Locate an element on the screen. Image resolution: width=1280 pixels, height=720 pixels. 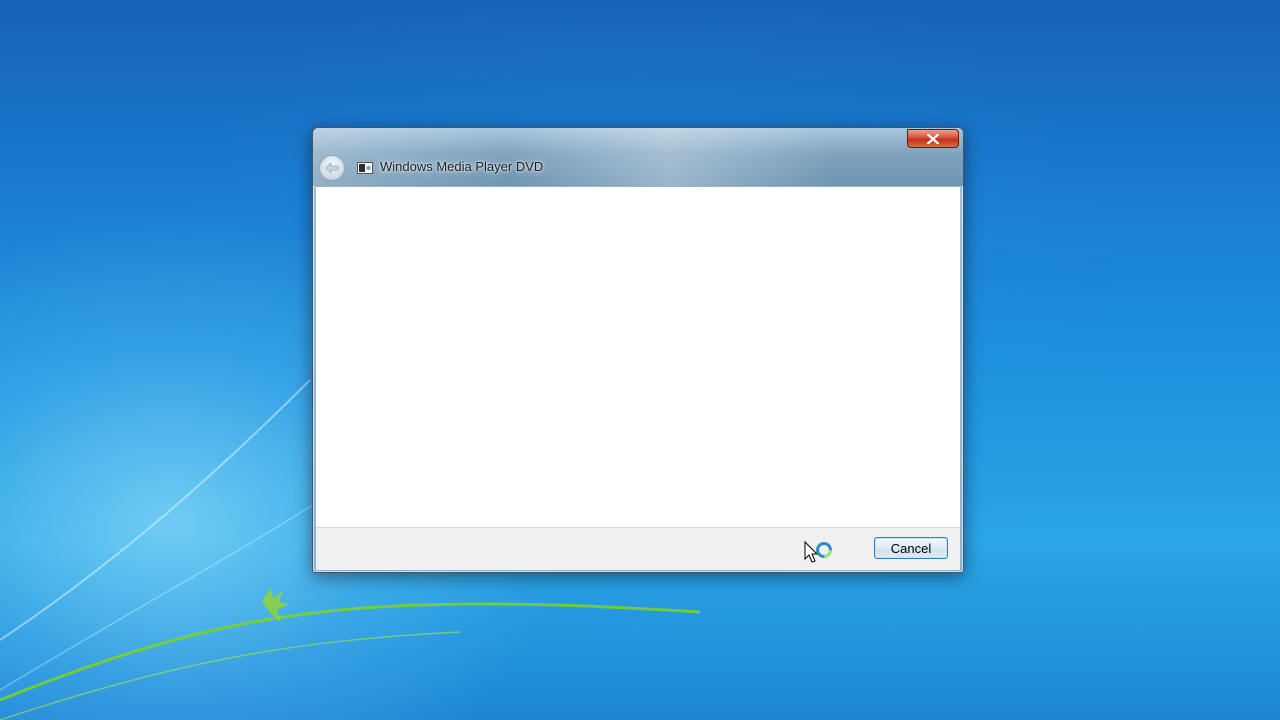
close-button is located at coordinates (933, 138).